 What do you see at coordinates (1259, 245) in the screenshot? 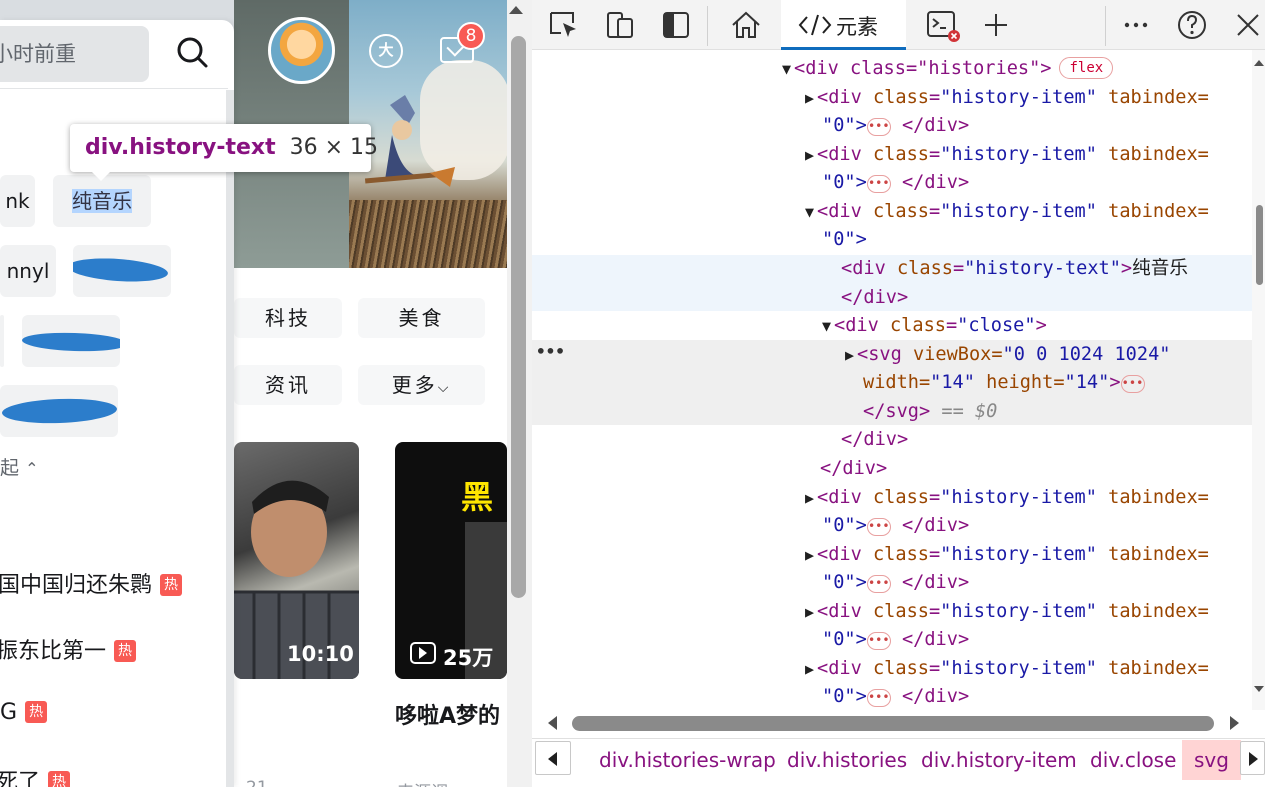
I see `dom-tree-scrollbar-thumb` at bounding box center [1259, 245].